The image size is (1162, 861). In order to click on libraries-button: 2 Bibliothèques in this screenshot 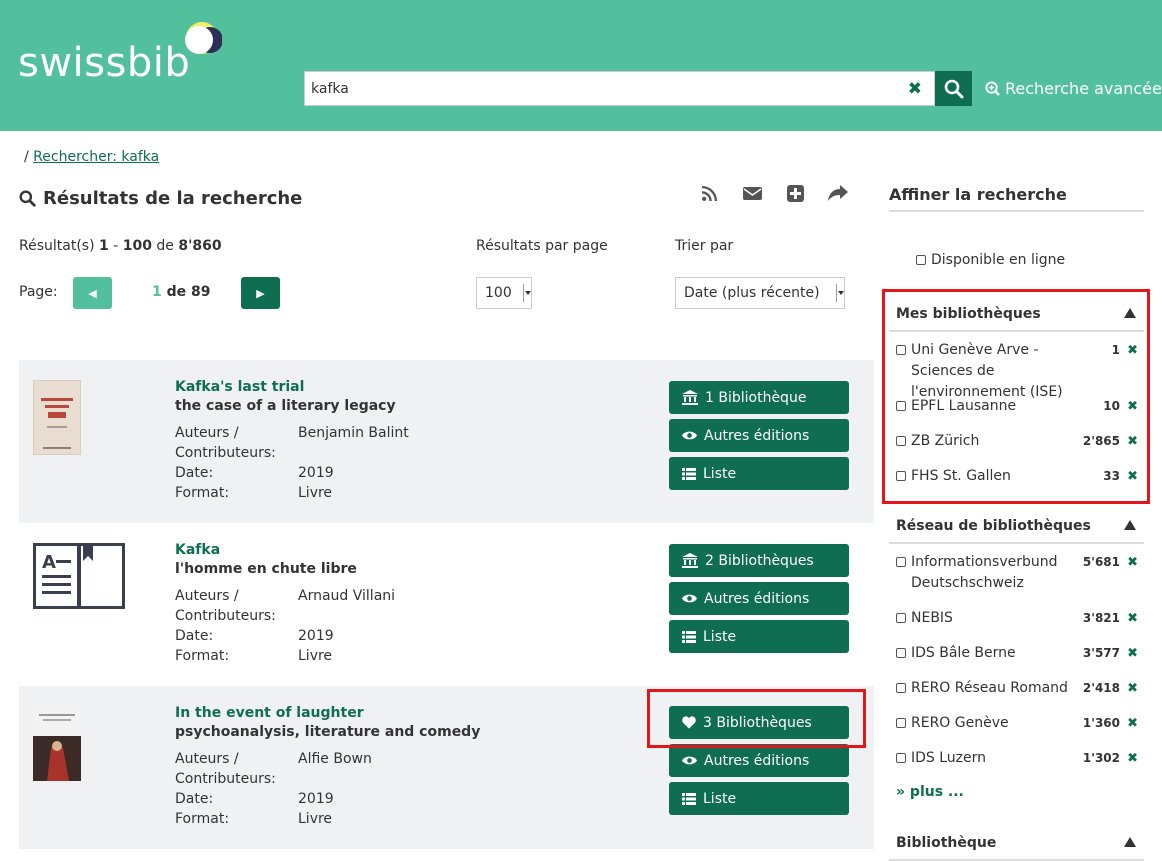, I will do `click(759, 560)`.